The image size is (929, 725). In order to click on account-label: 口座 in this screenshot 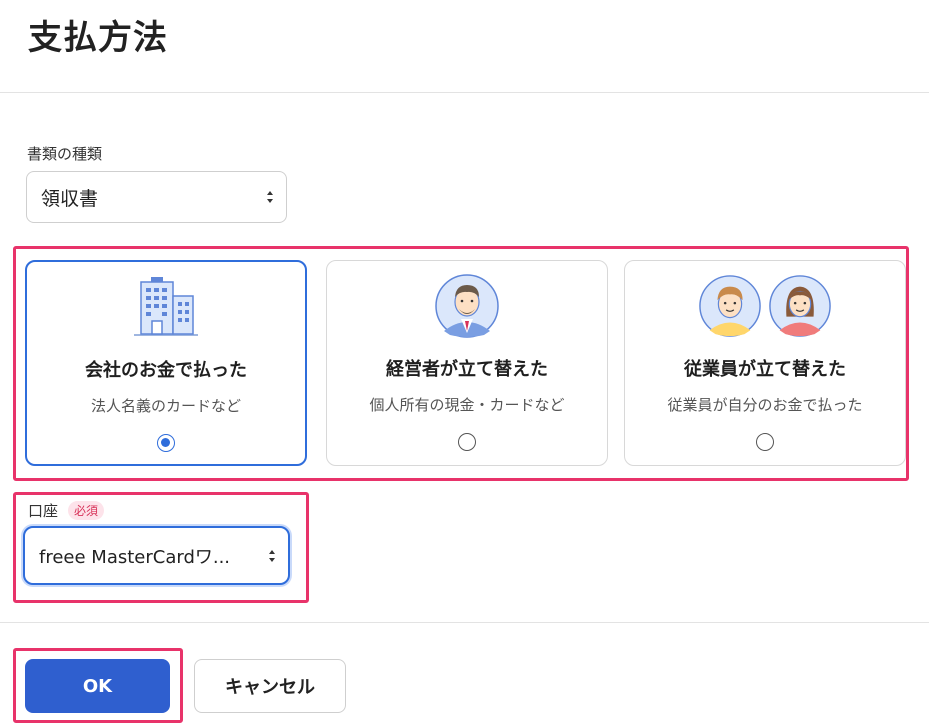, I will do `click(43, 511)`.